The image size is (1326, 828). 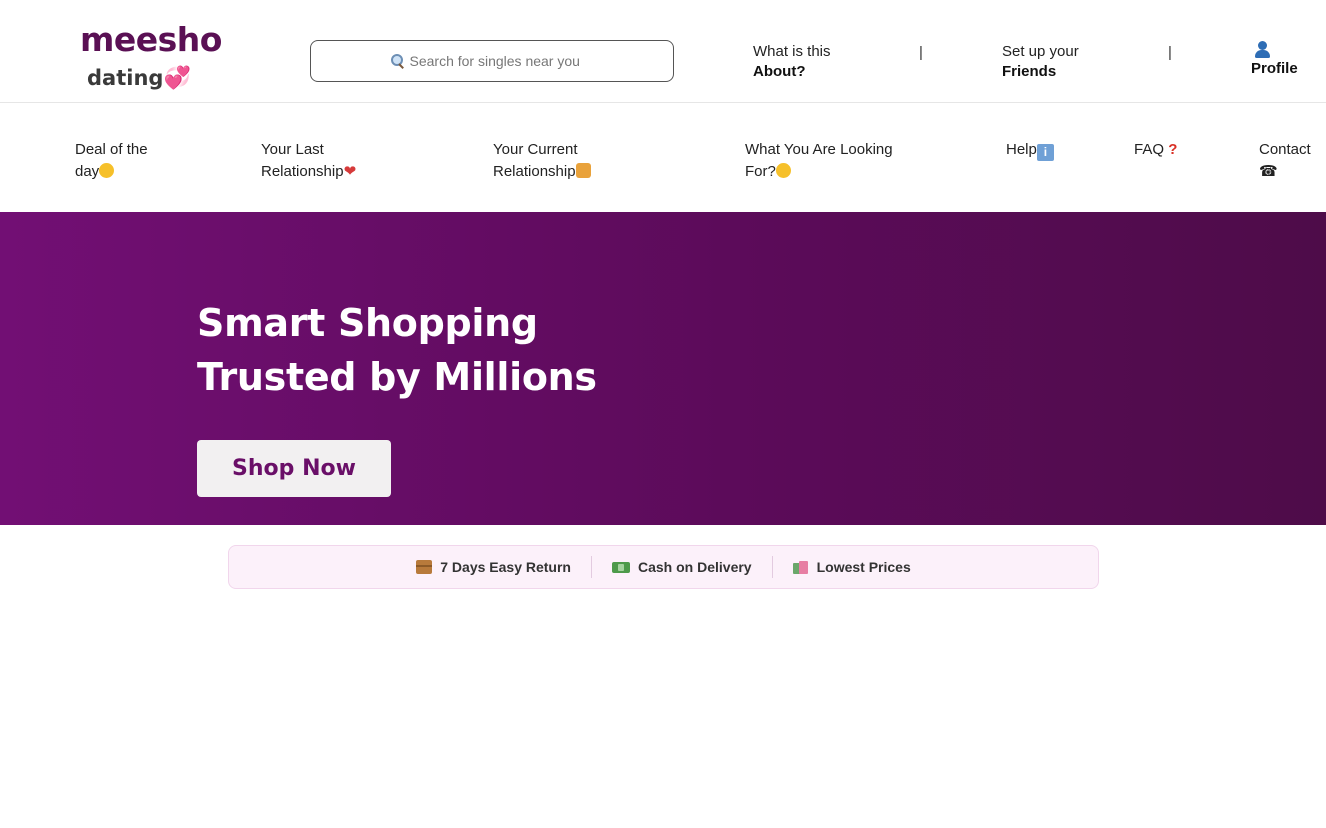 I want to click on thinking-face-icon, so click(x=783, y=170).